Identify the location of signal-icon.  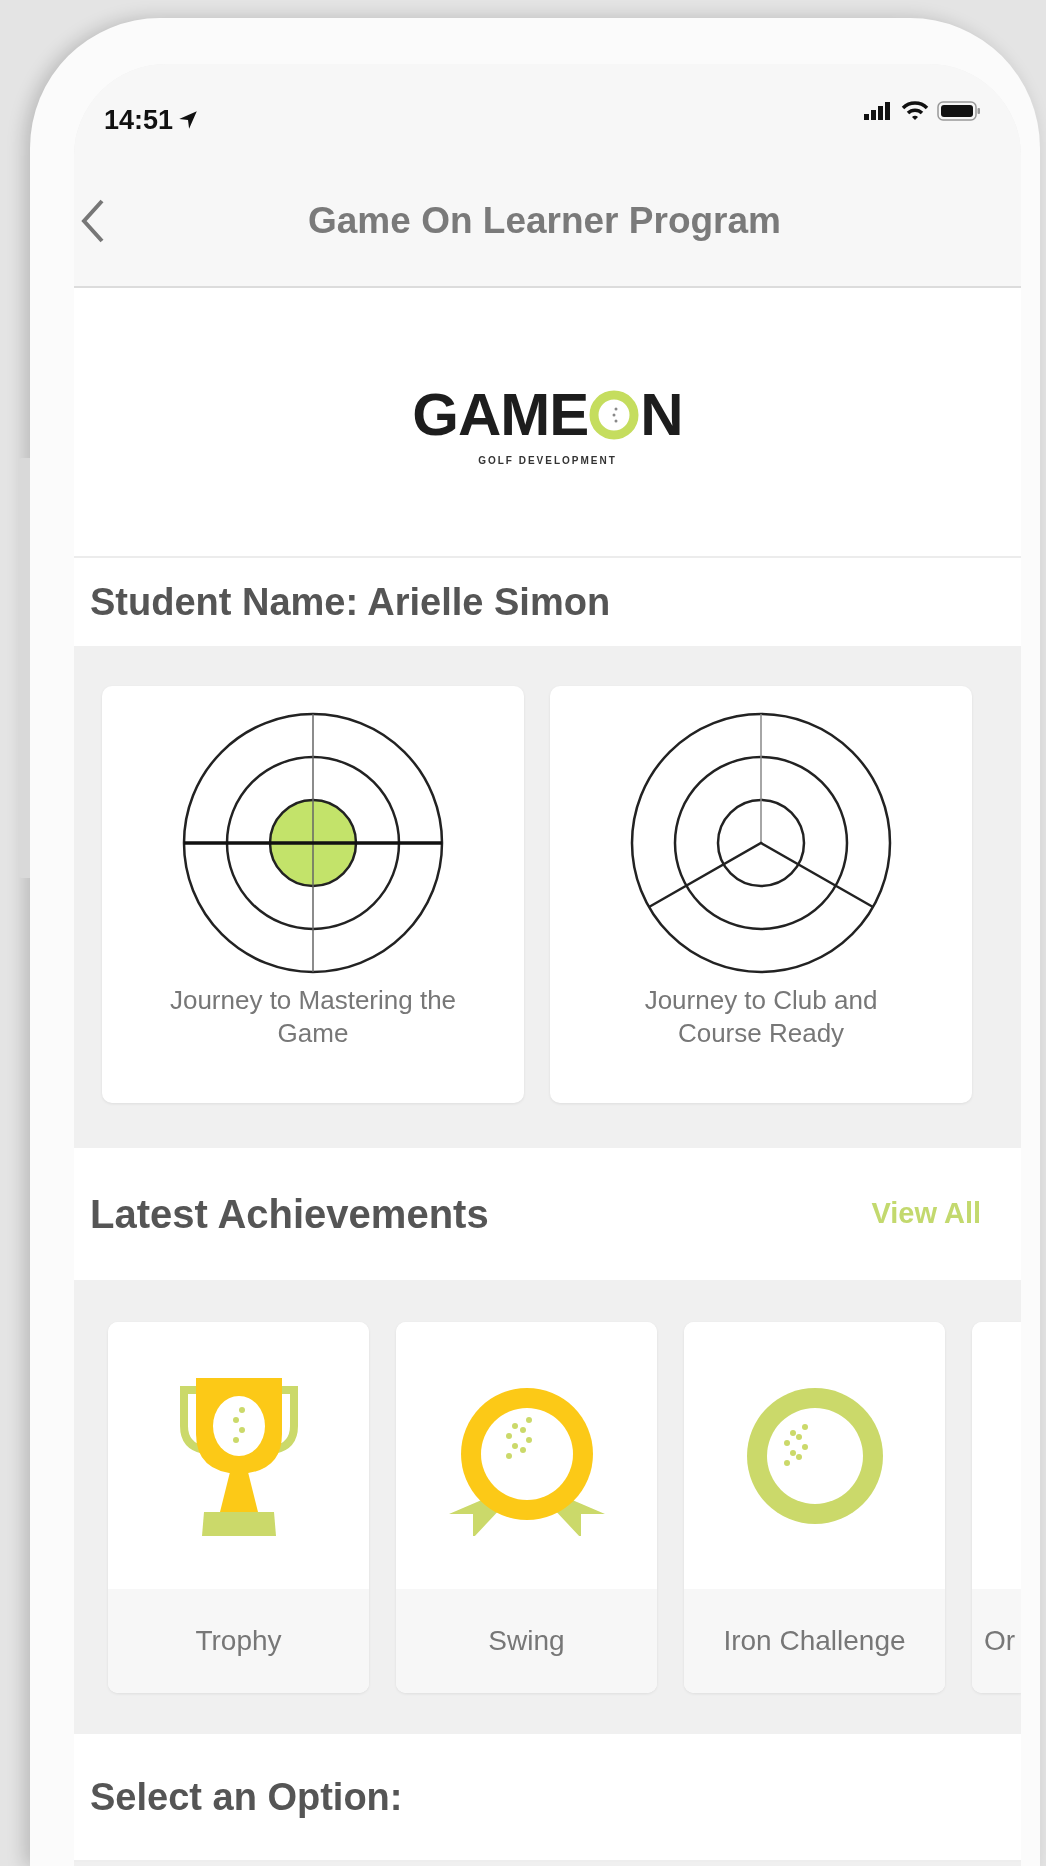
(878, 111).